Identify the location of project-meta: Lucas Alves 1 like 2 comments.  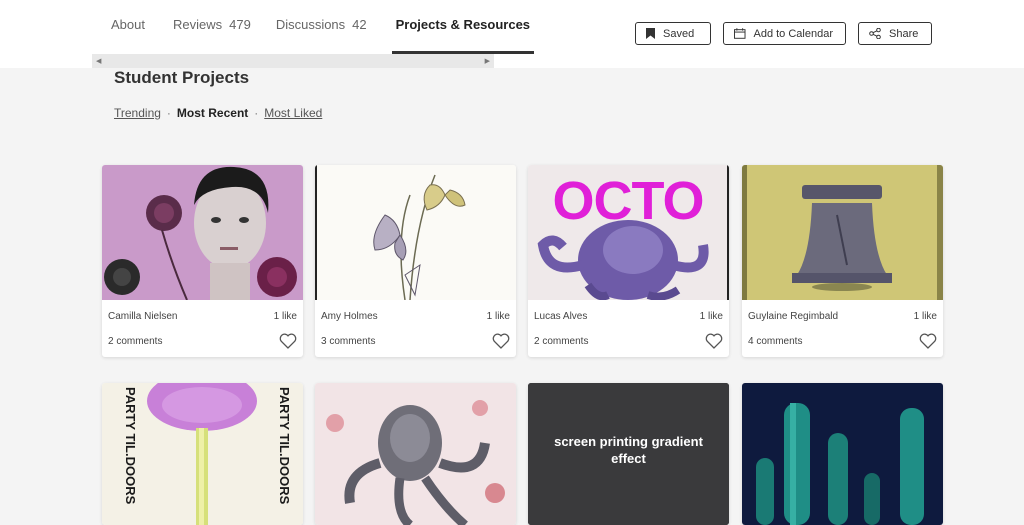
(628, 324).